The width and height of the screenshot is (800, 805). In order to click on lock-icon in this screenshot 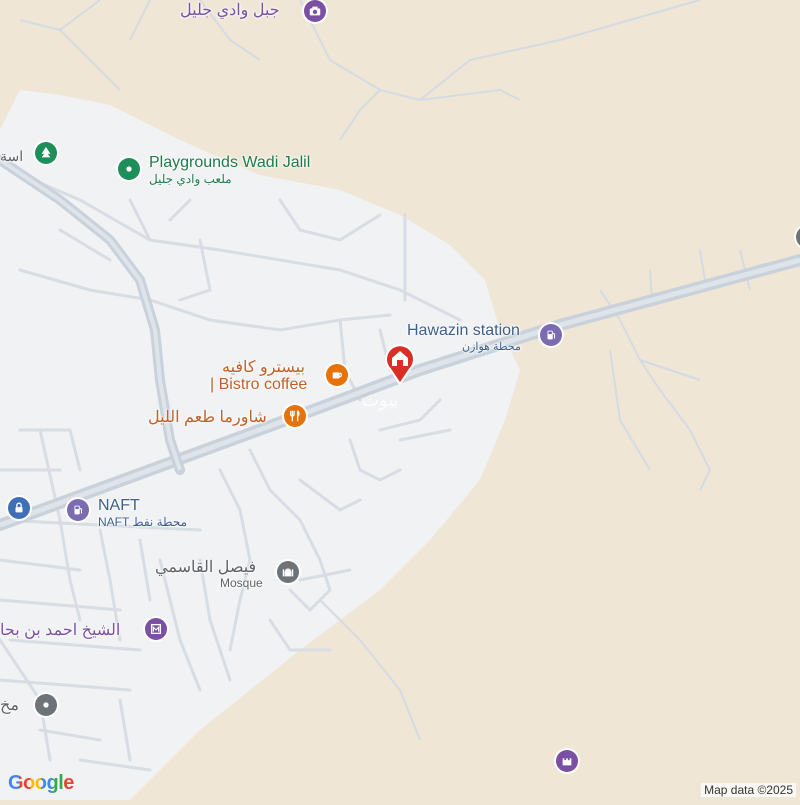, I will do `click(19, 508)`.